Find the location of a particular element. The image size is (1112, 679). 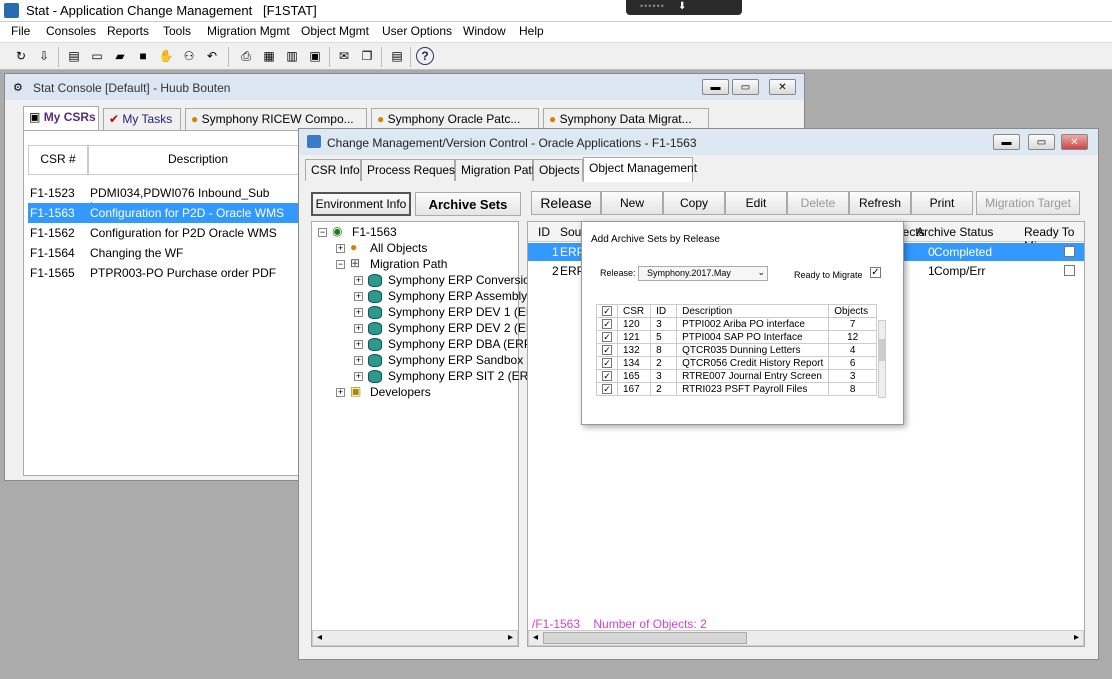

tab-my-csrs: ▣ My CSRs is located at coordinates (61, 118).